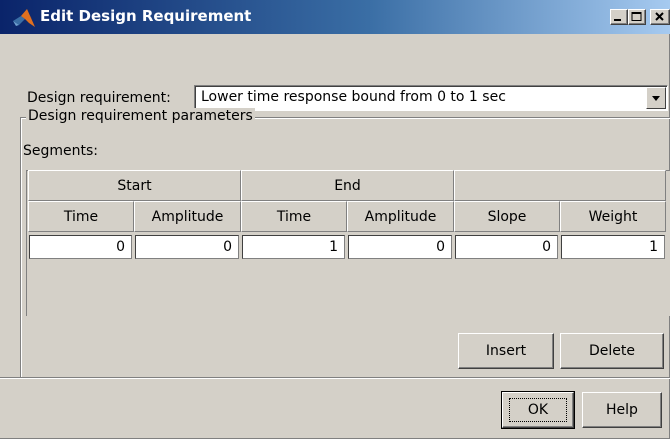 The image size is (670, 439). What do you see at coordinates (61, 151) in the screenshot?
I see `segments-label: Segments:` at bounding box center [61, 151].